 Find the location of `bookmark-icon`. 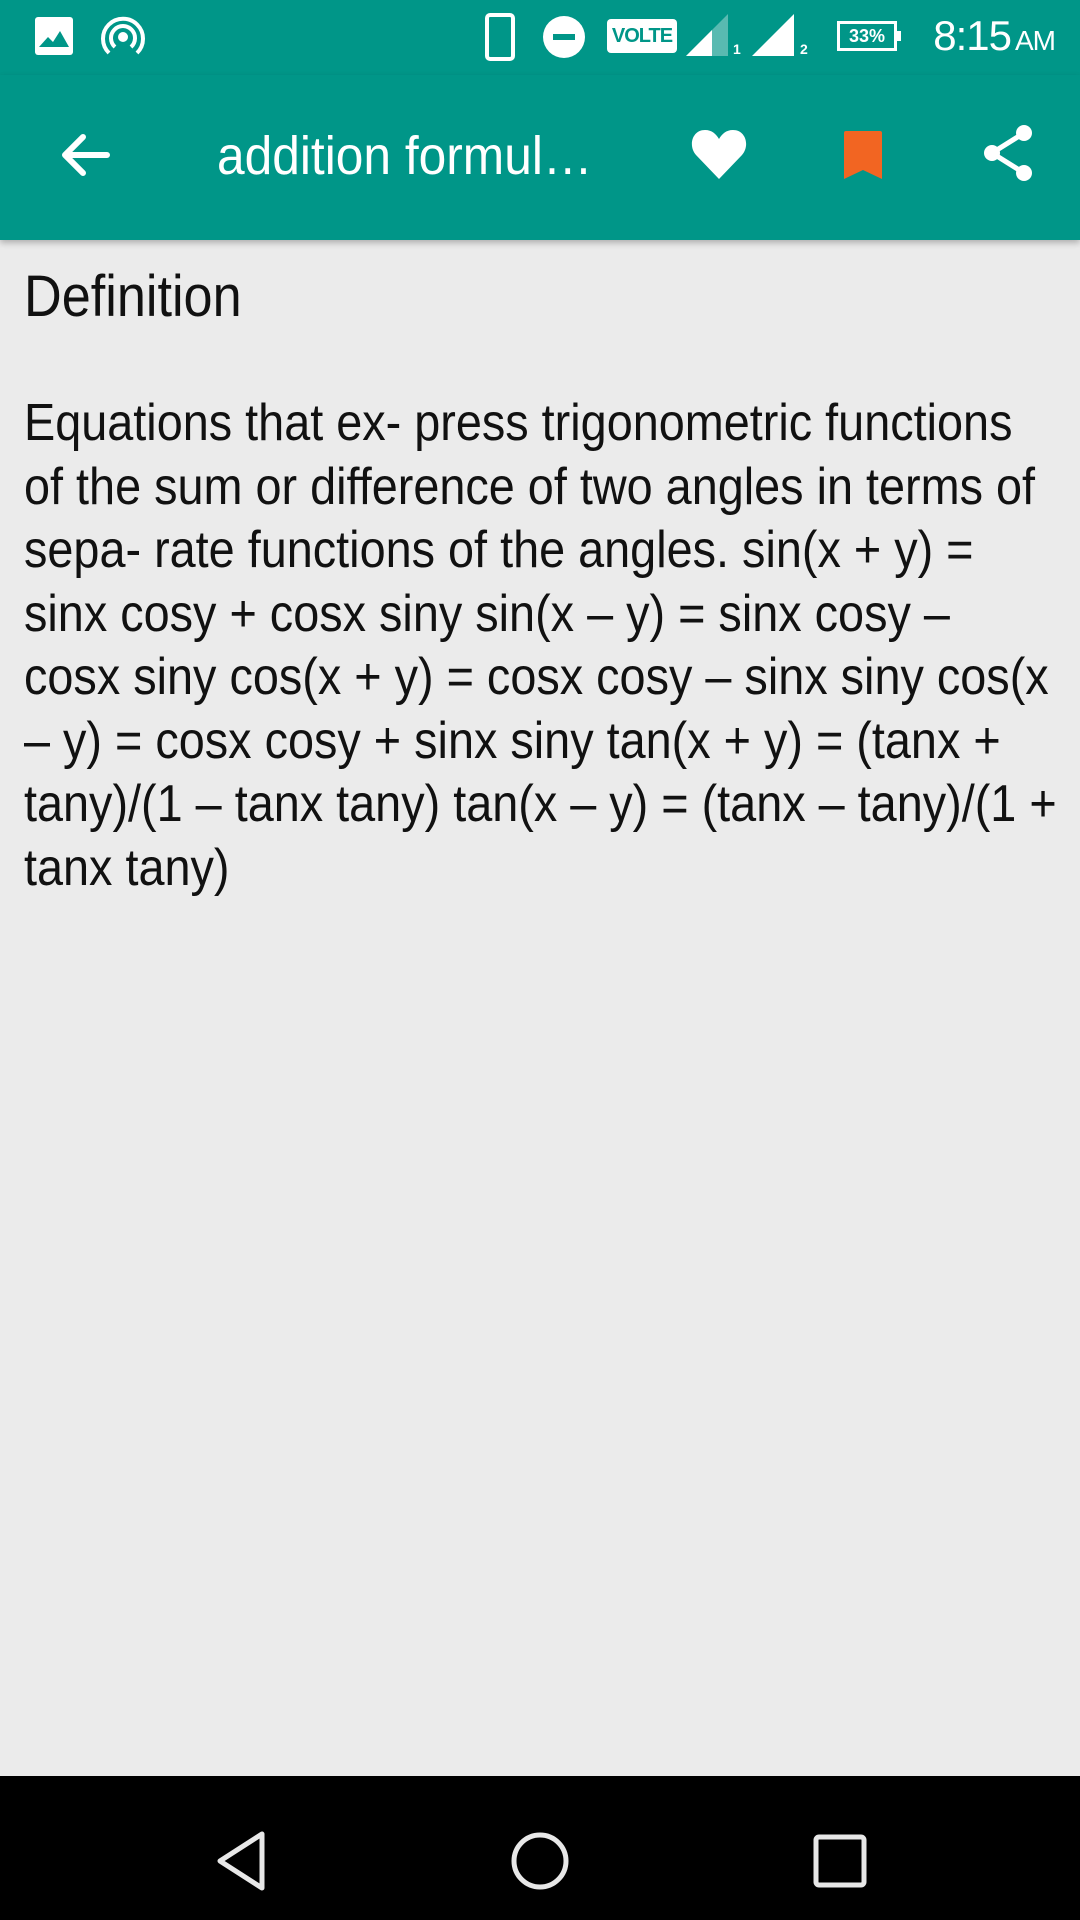

bookmark-icon is located at coordinates (863, 155).